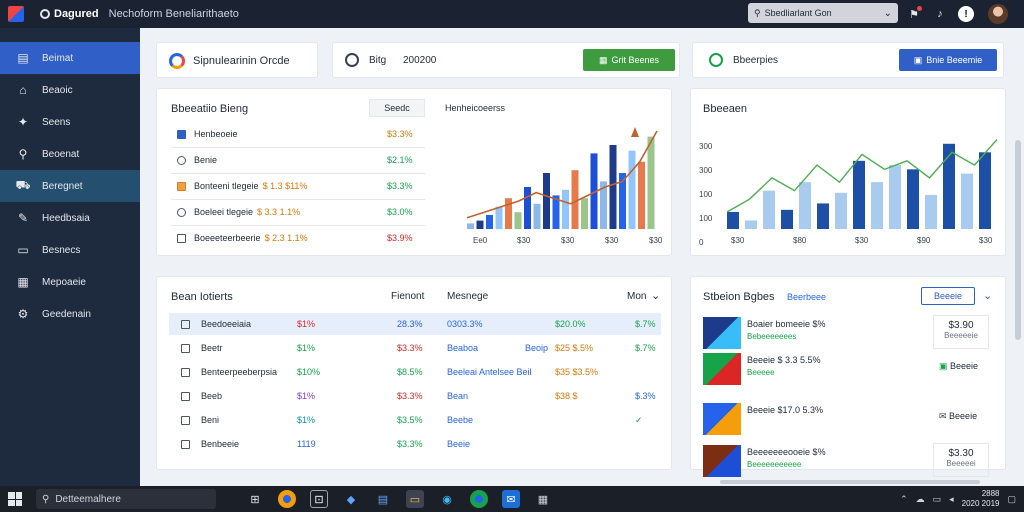 The image size is (1024, 512). Describe the element at coordinates (849, 368) in the screenshot. I see `list-item: Beeeie $ 3.3 5.5% Beeeee ▣ Beeeie` at that location.